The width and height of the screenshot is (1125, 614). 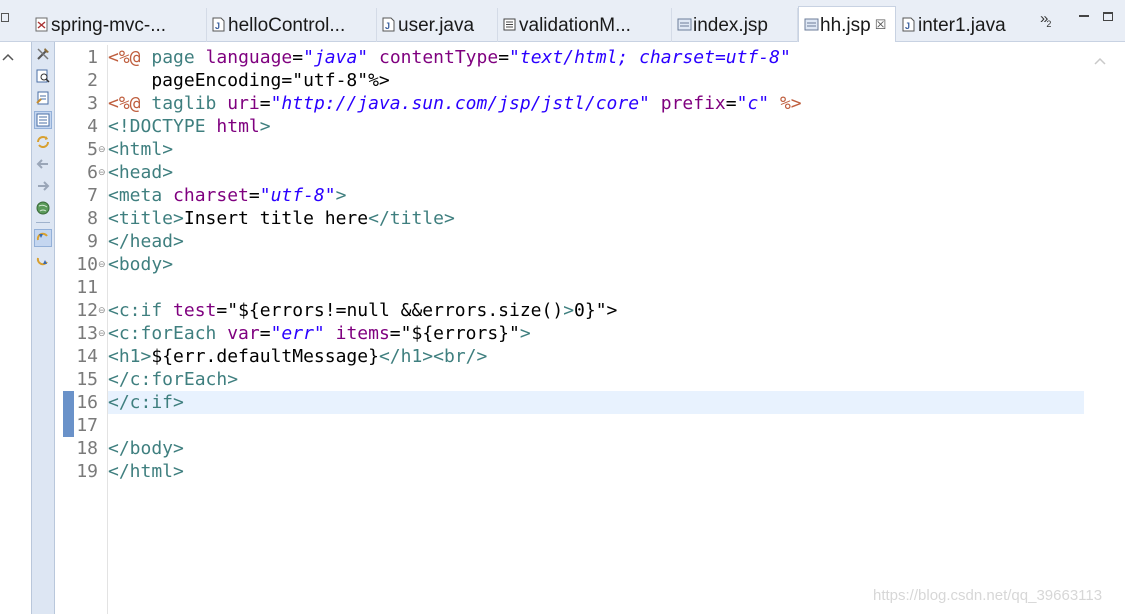 I want to click on change-marker, so click(x=68, y=414).